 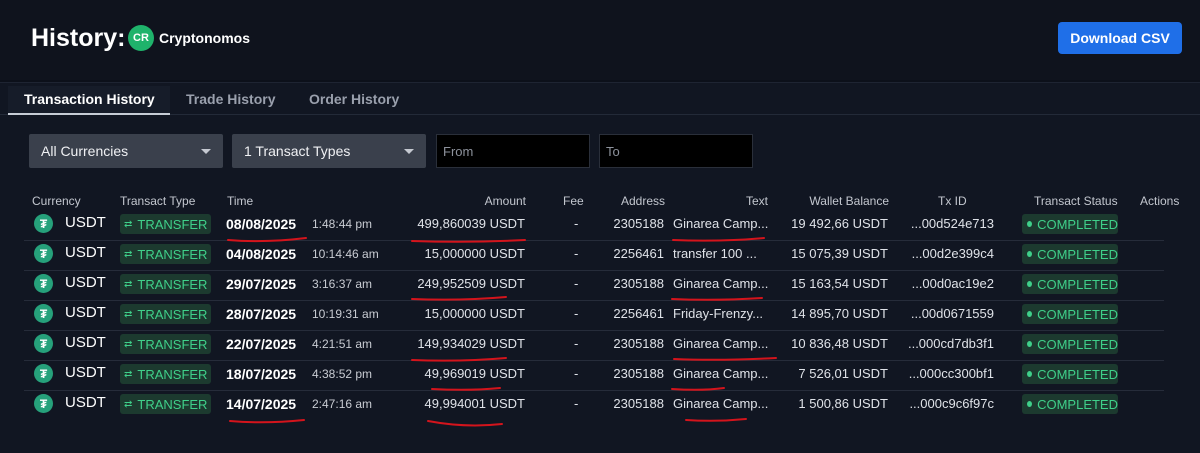 What do you see at coordinates (953, 253) in the screenshot?
I see `tx-id-cell: ...00d2e399c4` at bounding box center [953, 253].